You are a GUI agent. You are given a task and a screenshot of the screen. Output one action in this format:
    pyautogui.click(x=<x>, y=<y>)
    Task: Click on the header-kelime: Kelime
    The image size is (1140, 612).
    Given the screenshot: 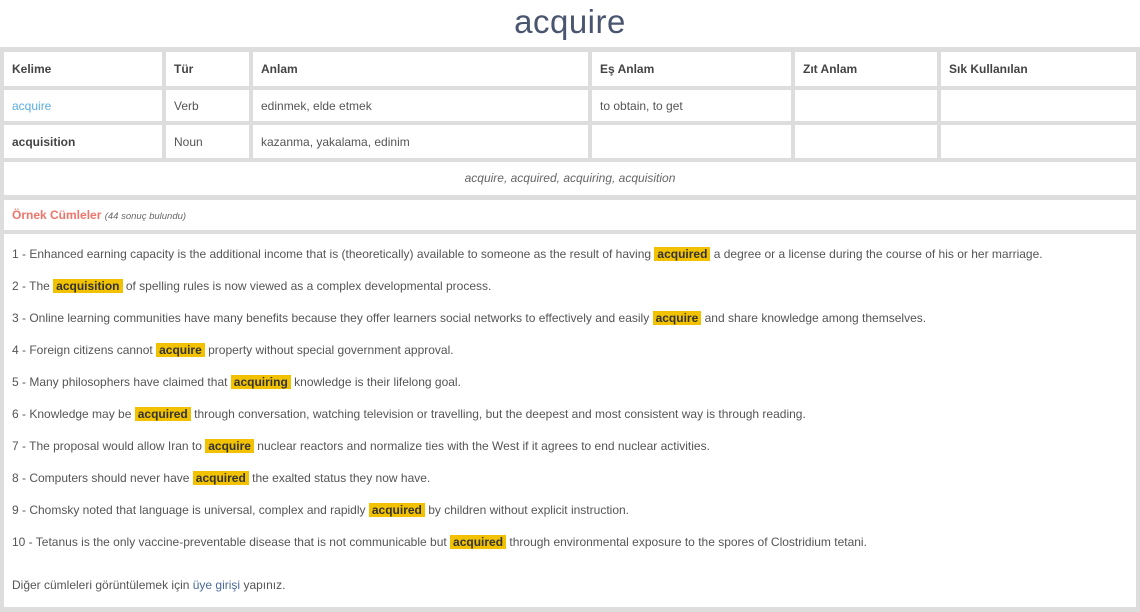 What is the action you would take?
    pyautogui.click(x=83, y=69)
    